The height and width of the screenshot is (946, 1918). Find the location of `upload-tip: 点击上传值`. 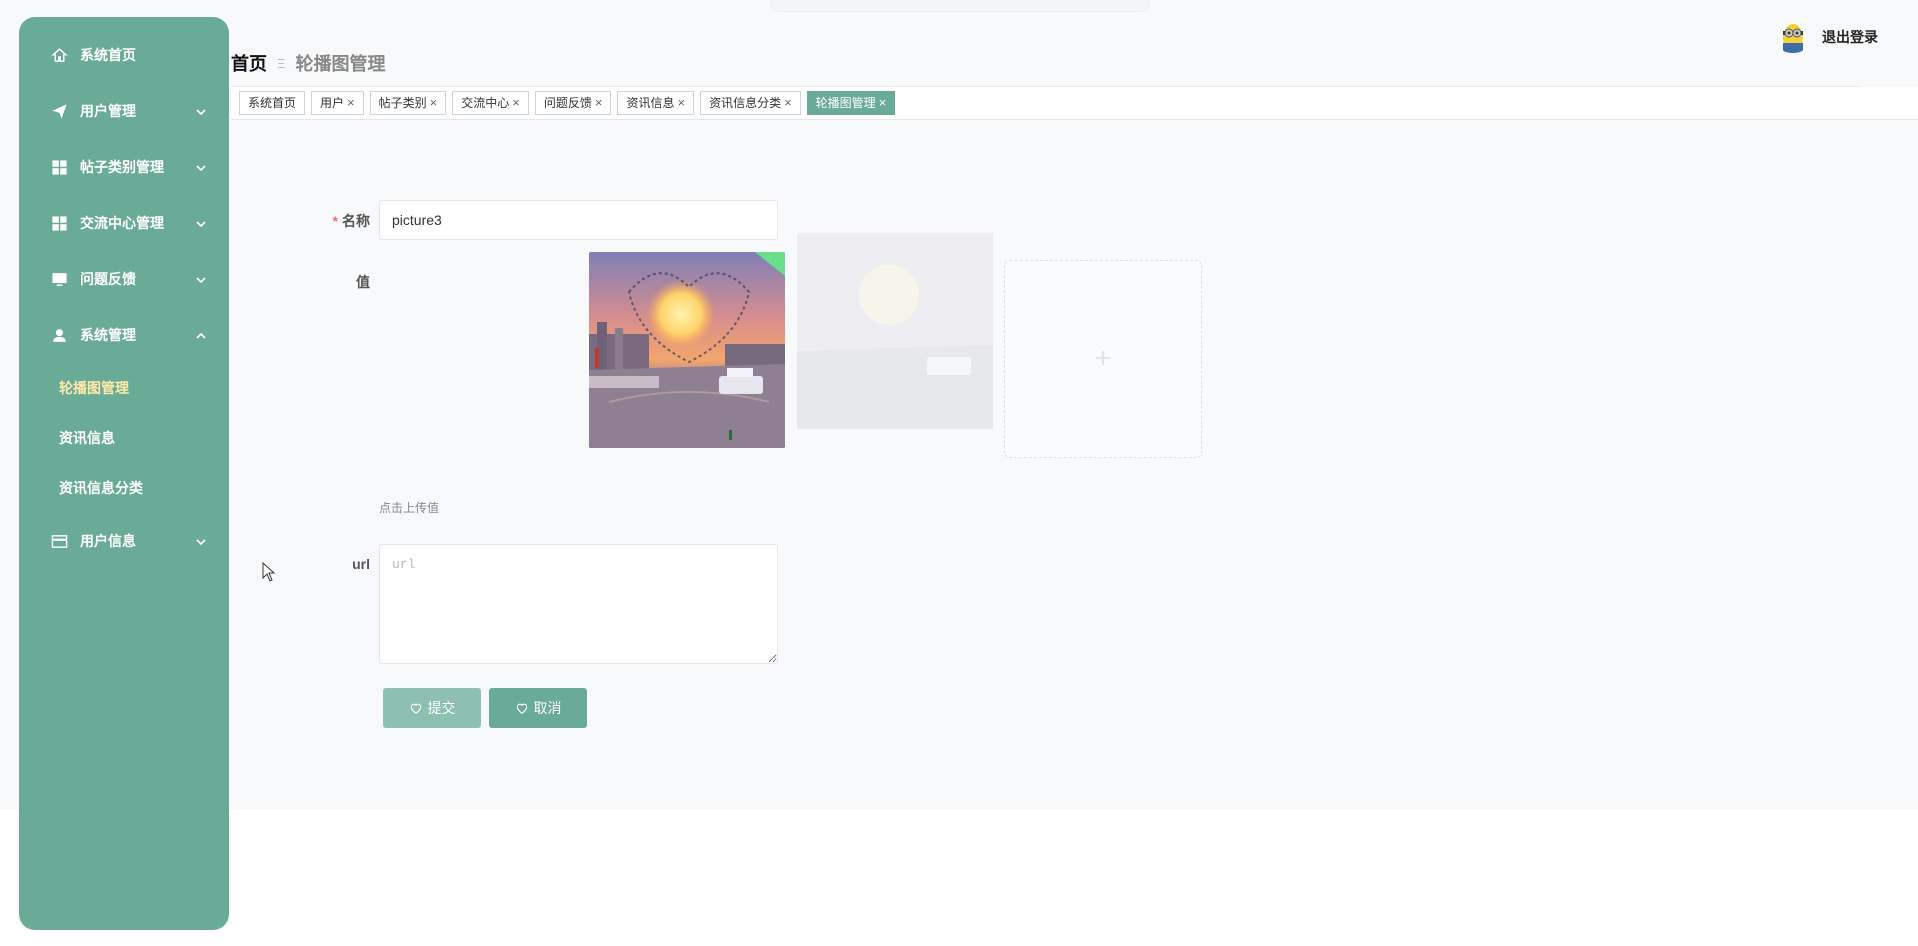

upload-tip: 点击上传值 is located at coordinates (409, 508).